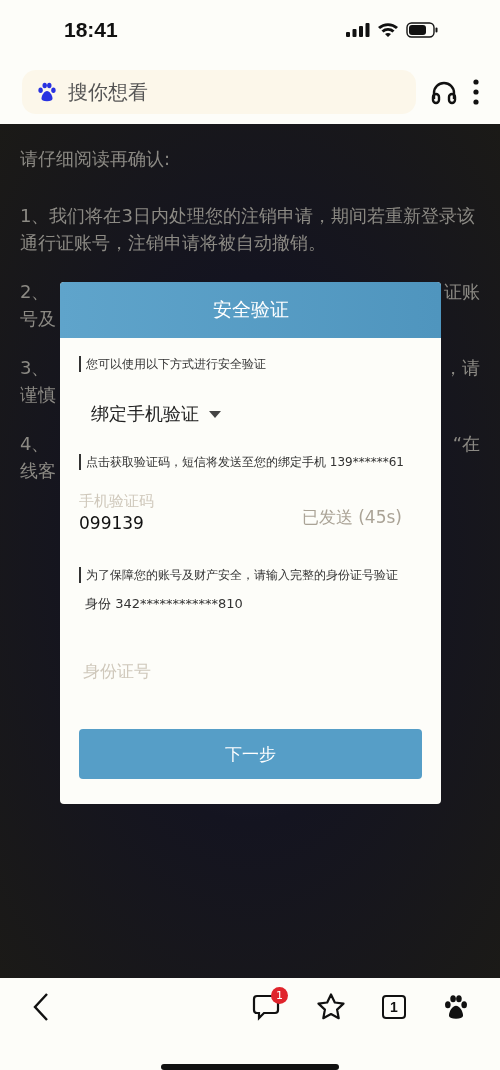 The height and width of the screenshot is (1070, 500). I want to click on notice-text: 线客, so click(38, 471).